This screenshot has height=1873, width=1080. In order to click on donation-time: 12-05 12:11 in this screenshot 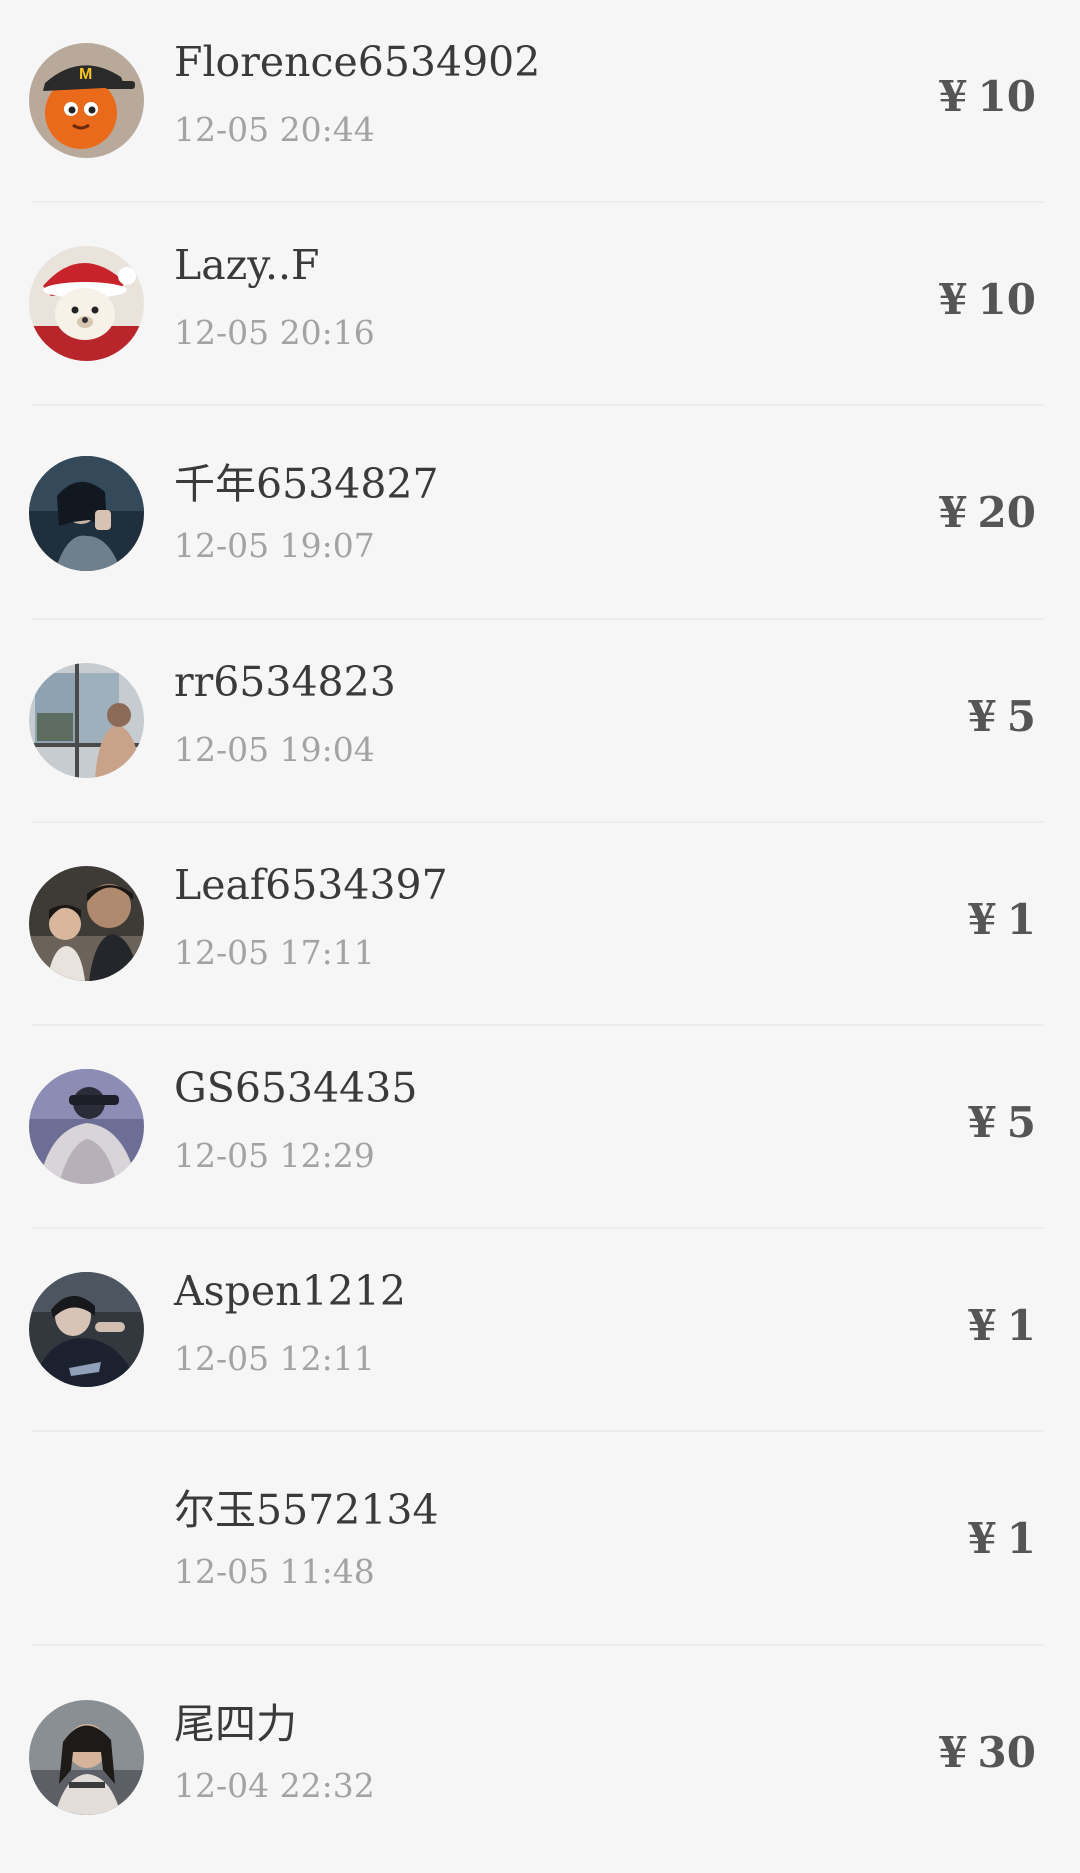, I will do `click(274, 1358)`.